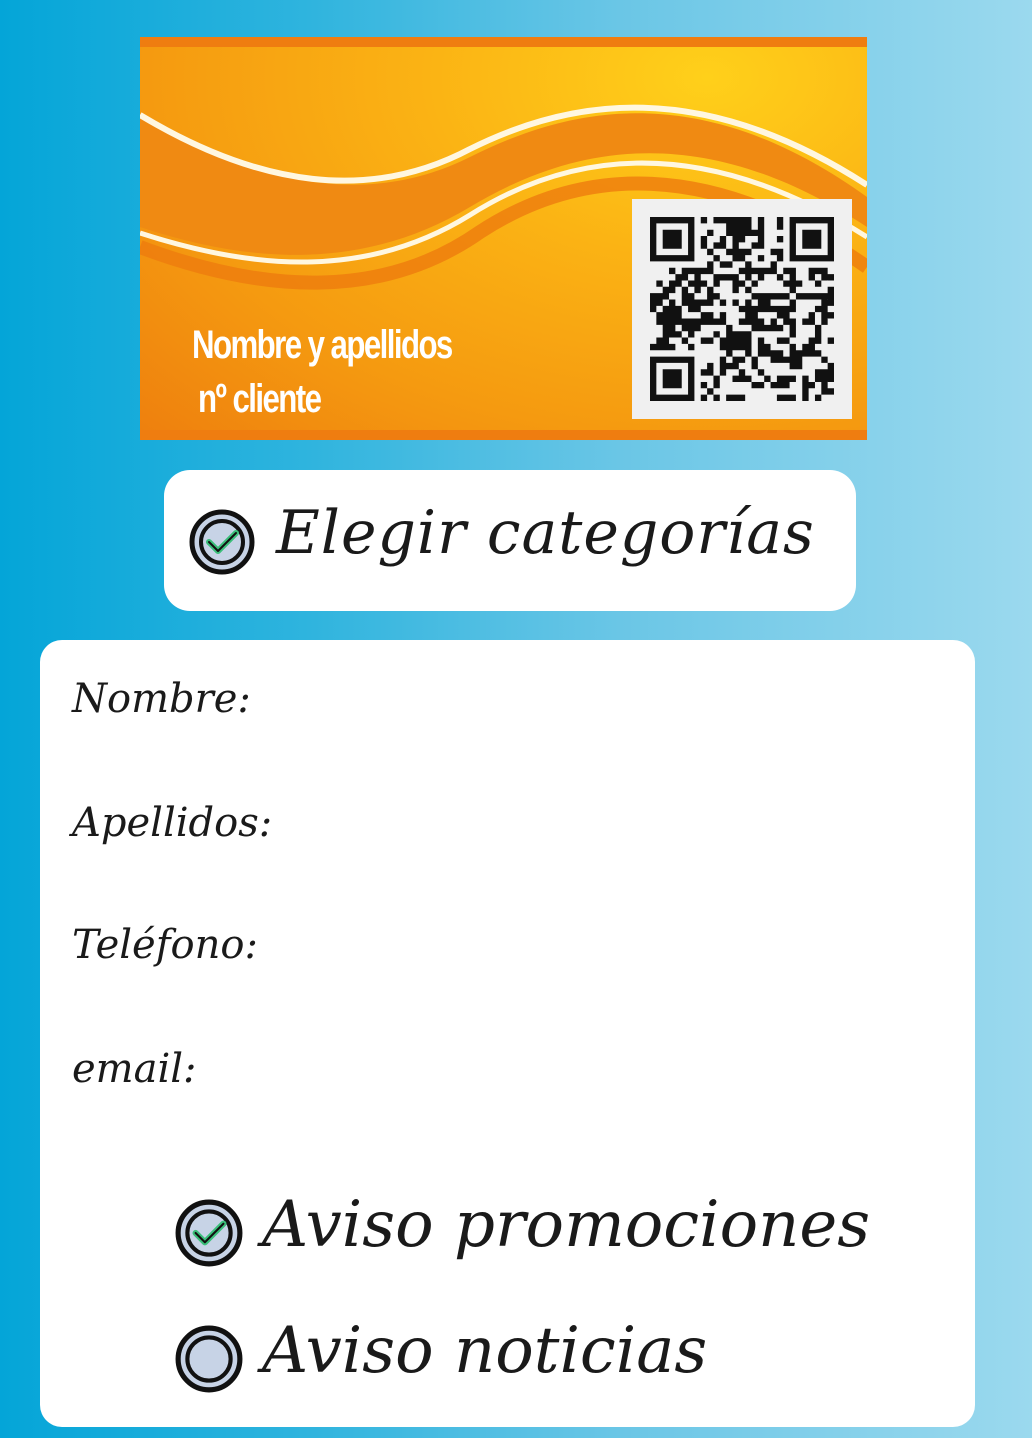 This screenshot has width=1032, height=1438. Describe the element at coordinates (322, 345) in the screenshot. I see `card-name-text: Nombre y apellidos` at that location.